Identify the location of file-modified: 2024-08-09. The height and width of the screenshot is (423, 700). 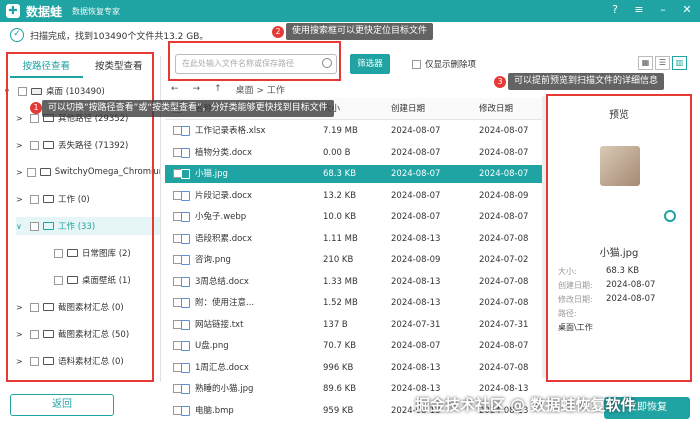
(504, 195).